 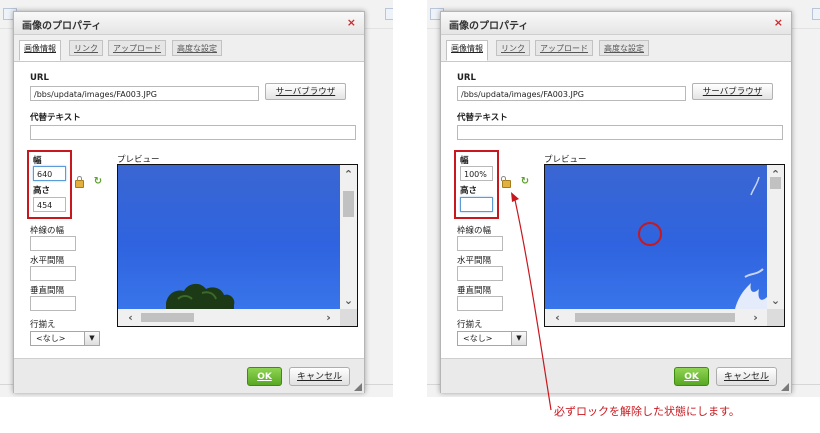 What do you see at coordinates (506, 182) in the screenshot?
I see `unlocked-icon` at bounding box center [506, 182].